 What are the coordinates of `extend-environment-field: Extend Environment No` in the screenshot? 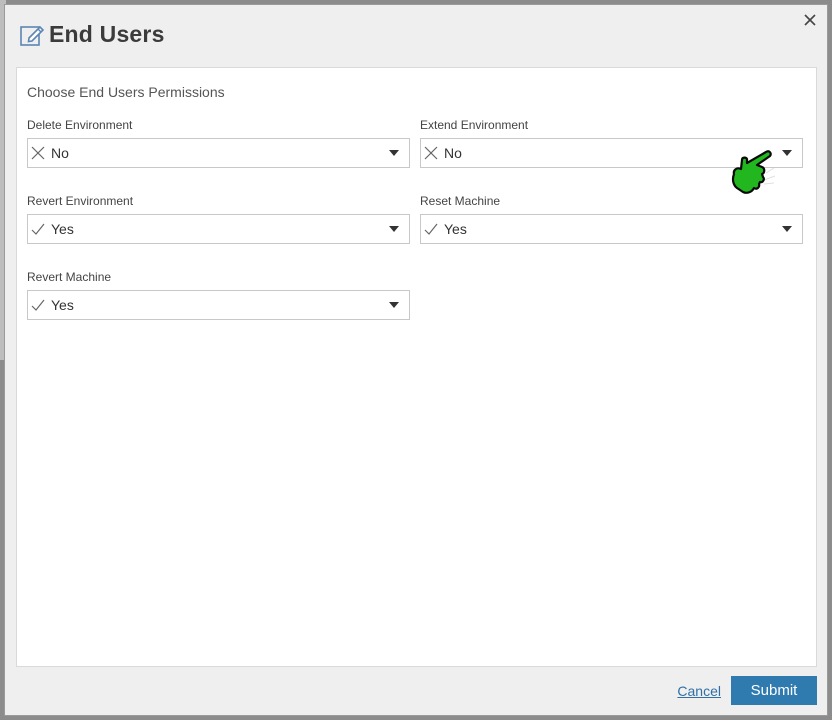 It's located at (611, 143).